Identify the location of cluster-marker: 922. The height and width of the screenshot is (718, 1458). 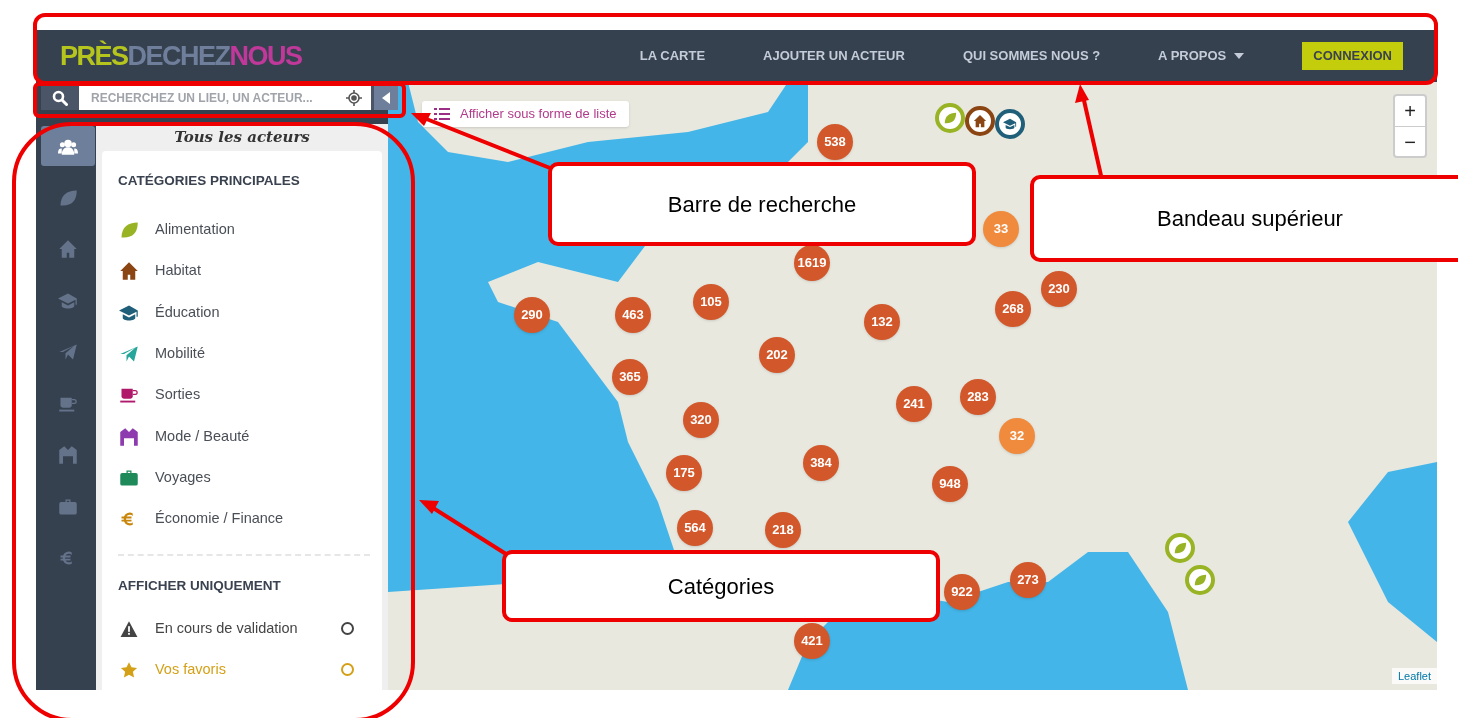
(962, 592).